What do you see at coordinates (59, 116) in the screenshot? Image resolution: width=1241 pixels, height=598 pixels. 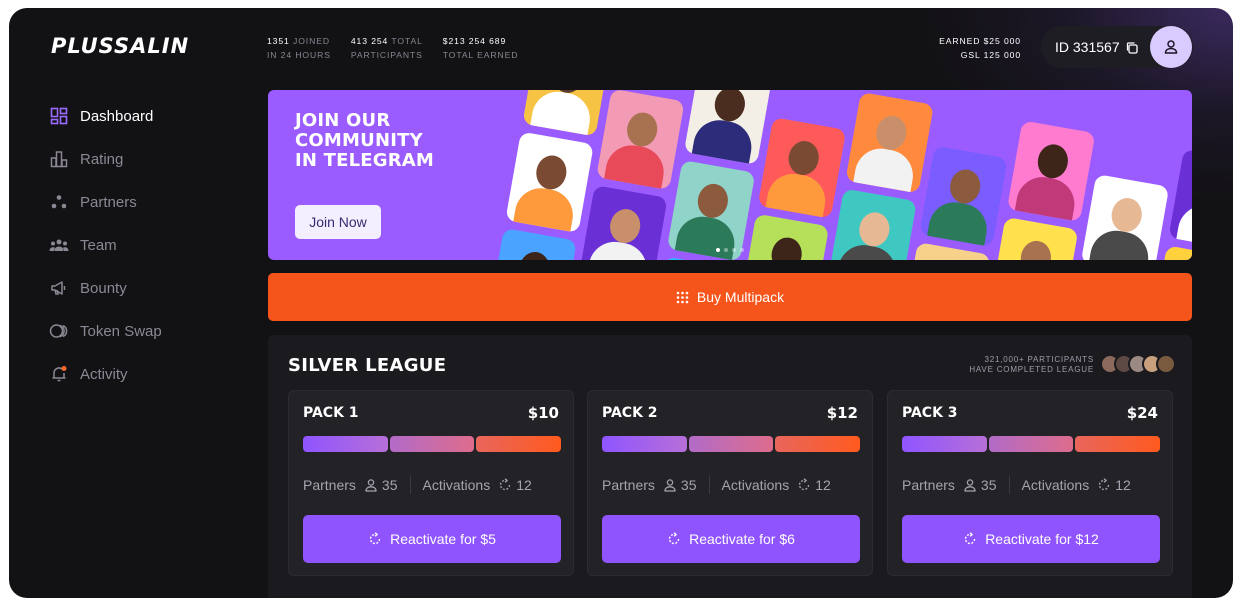 I see `dashboard-icon` at bounding box center [59, 116].